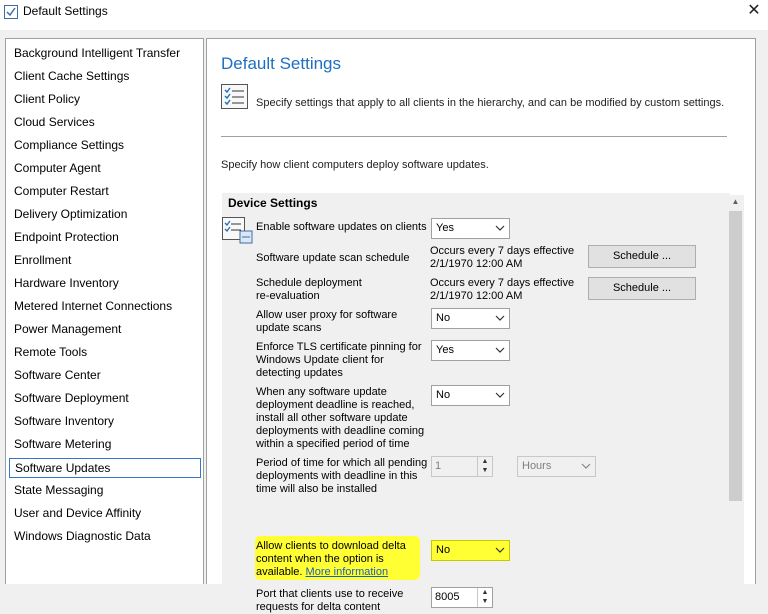 The width and height of the screenshot is (768, 614). I want to click on reeval-value-line2: 2/1/1970 12:00 AM, so click(476, 296).